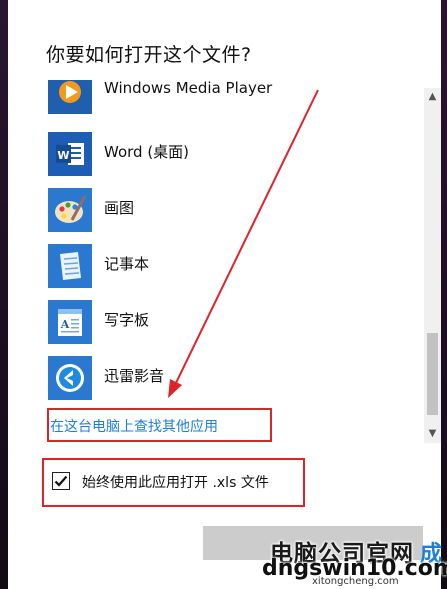 This screenshot has height=589, width=447. What do you see at coordinates (355, 581) in the screenshot?
I see `watermark-subdomain: xitongcheng.com` at bounding box center [355, 581].